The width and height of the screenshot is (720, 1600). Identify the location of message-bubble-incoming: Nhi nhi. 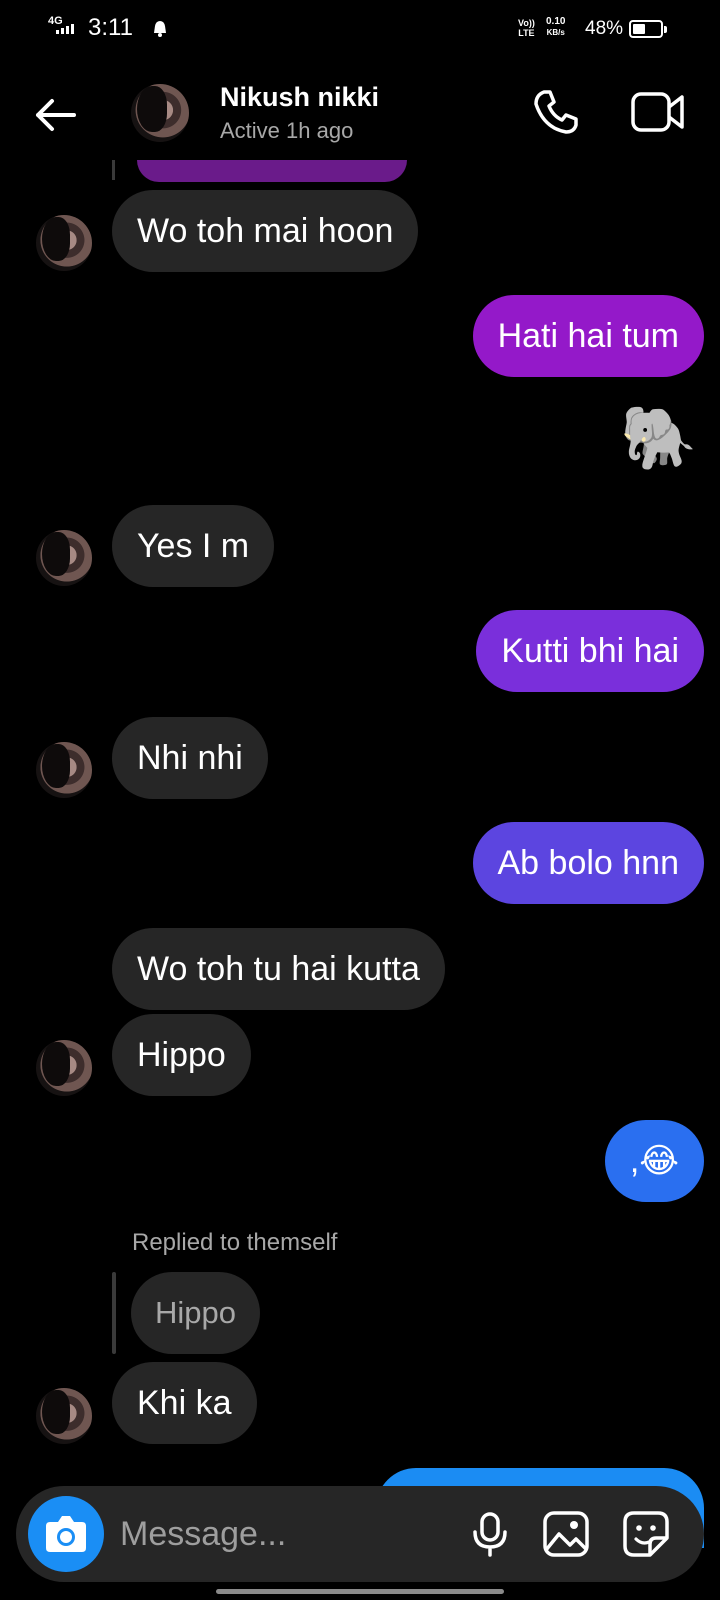
(190, 758).